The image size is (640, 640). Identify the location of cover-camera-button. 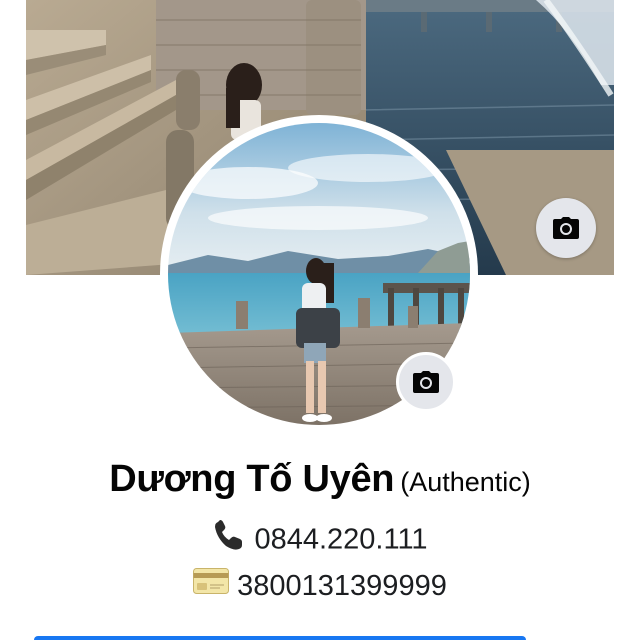
(566, 228).